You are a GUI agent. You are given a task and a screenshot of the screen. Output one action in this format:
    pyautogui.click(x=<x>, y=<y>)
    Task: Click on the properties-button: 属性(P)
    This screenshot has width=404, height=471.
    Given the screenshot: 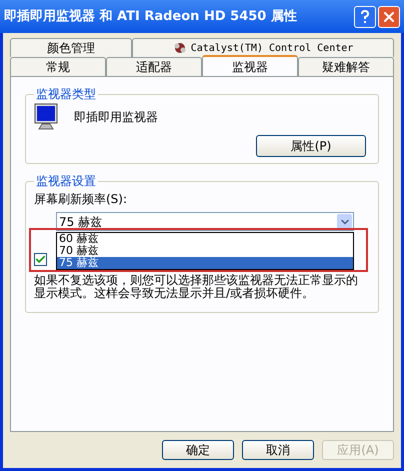 What is the action you would take?
    pyautogui.click(x=311, y=146)
    